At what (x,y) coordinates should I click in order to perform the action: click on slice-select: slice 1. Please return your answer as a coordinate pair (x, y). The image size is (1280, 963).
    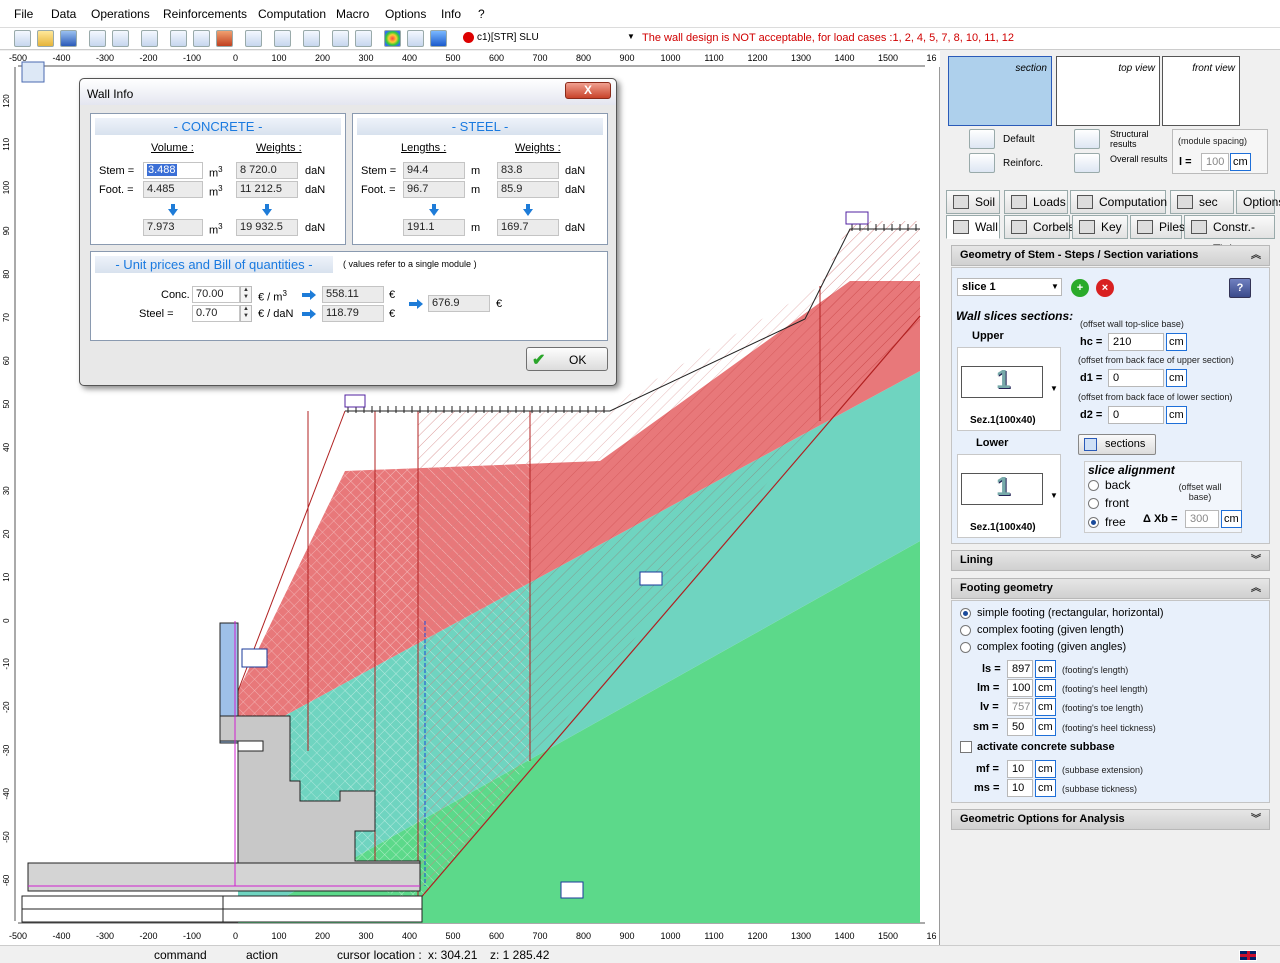
    Looking at the image, I should click on (1009, 287).